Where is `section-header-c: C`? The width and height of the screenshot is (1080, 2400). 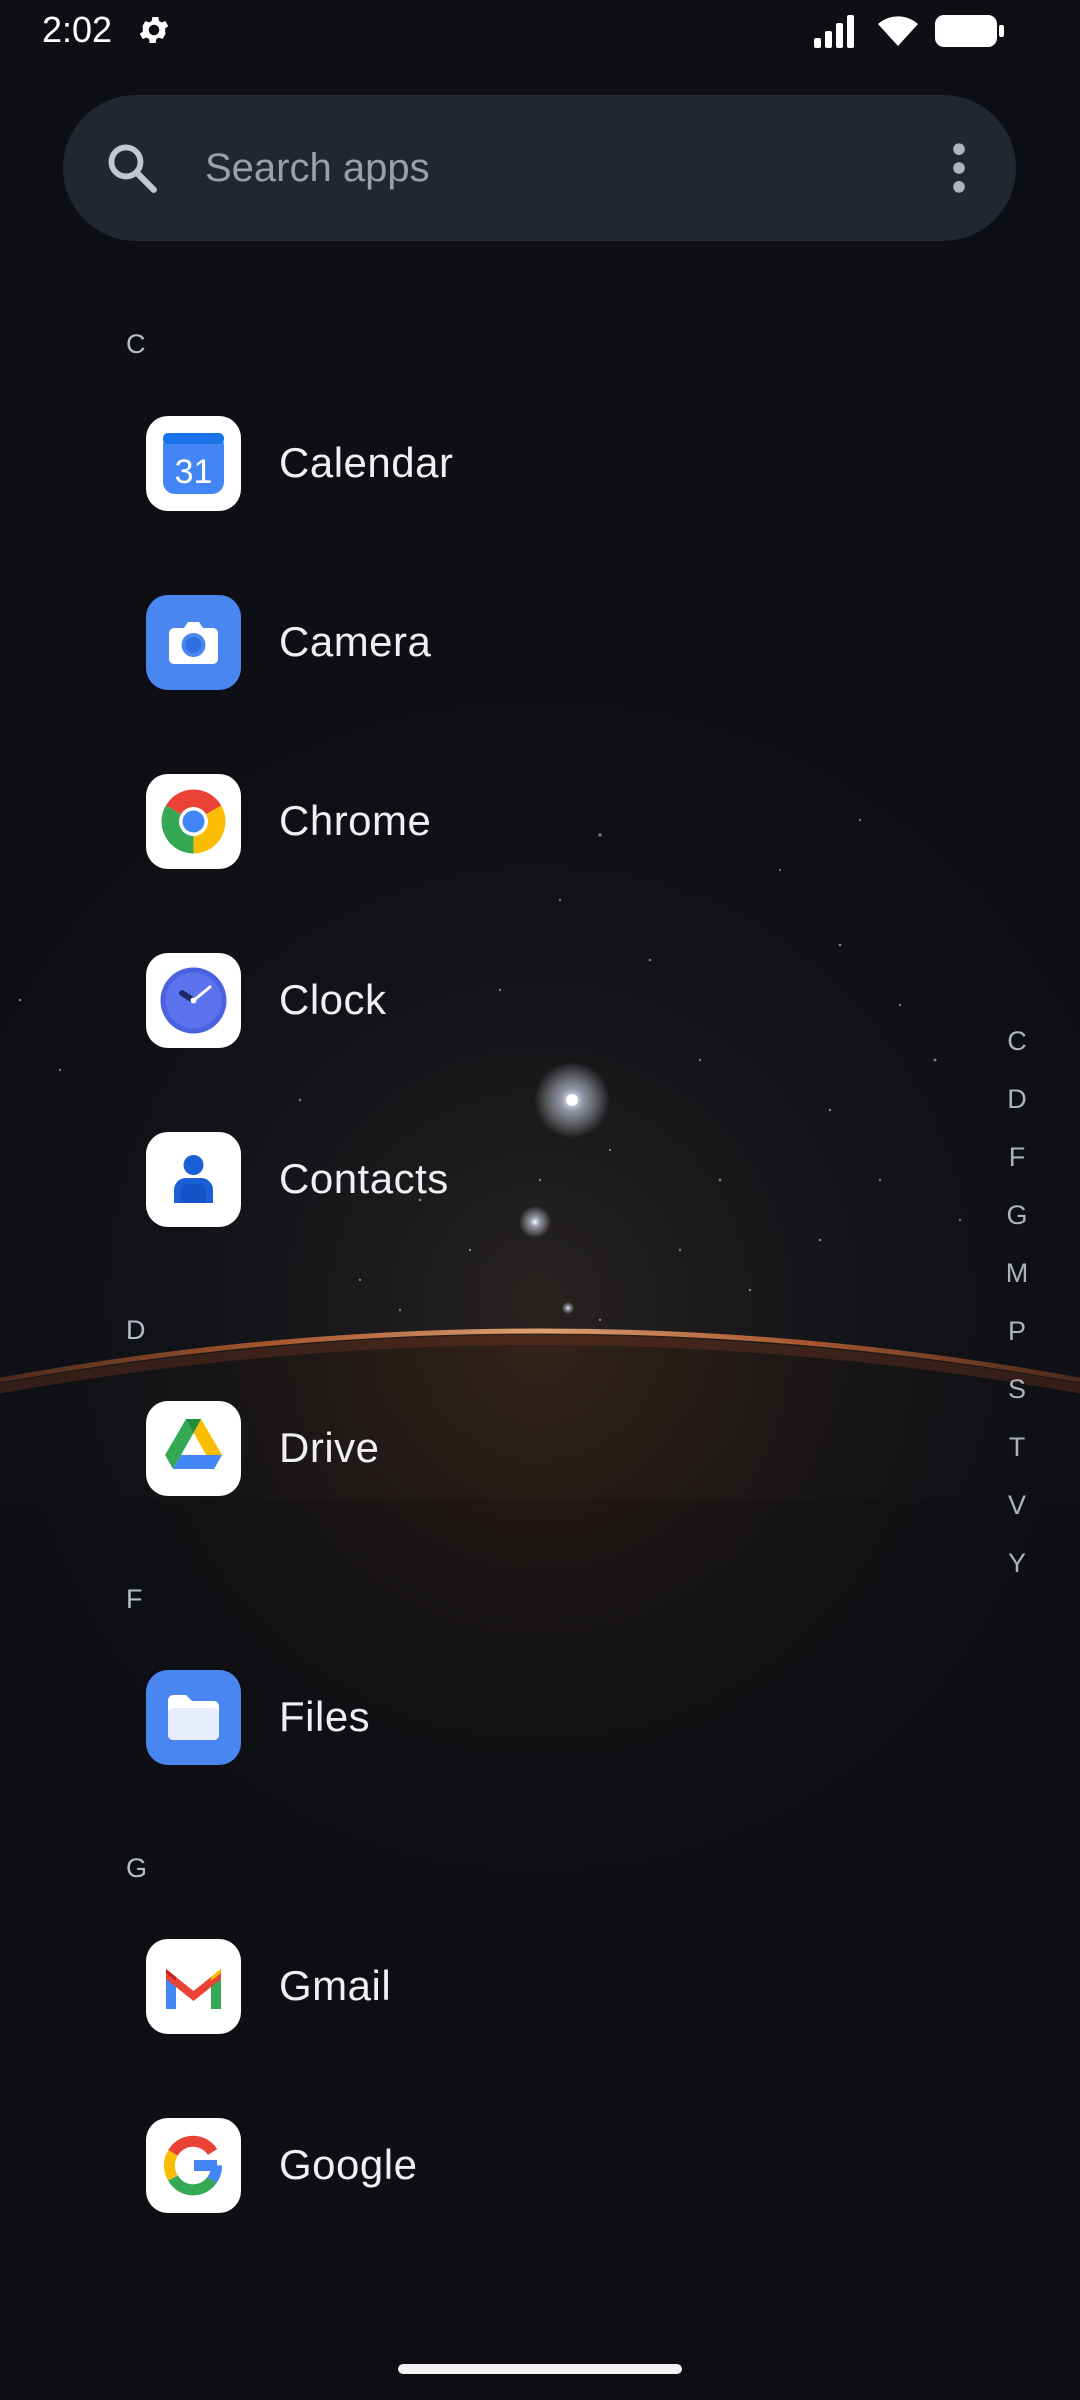
section-header-c: C is located at coordinates (136, 344).